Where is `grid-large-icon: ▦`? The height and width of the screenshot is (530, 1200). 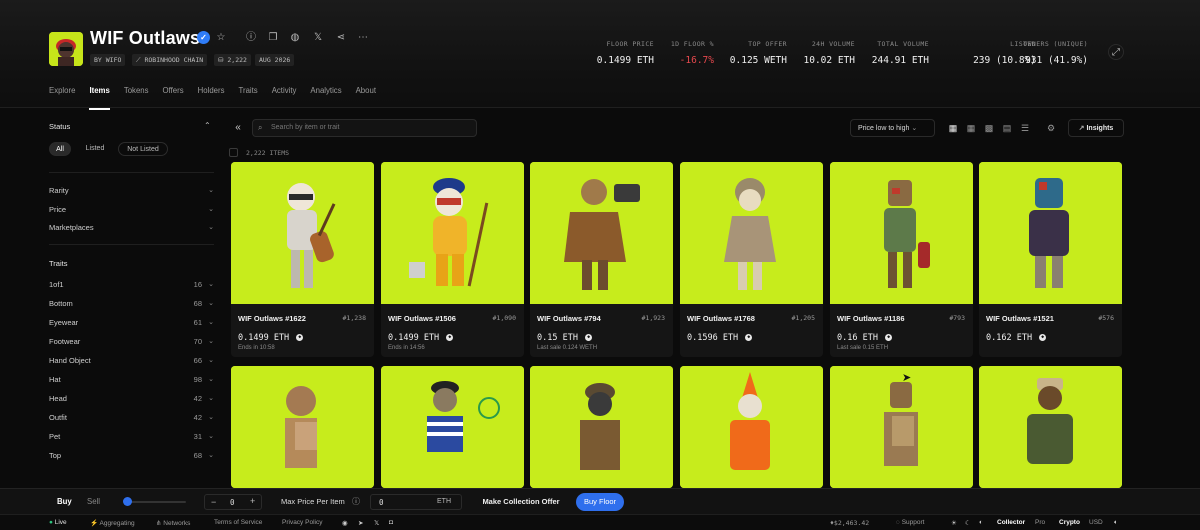 grid-large-icon: ▦ is located at coordinates (953, 128).